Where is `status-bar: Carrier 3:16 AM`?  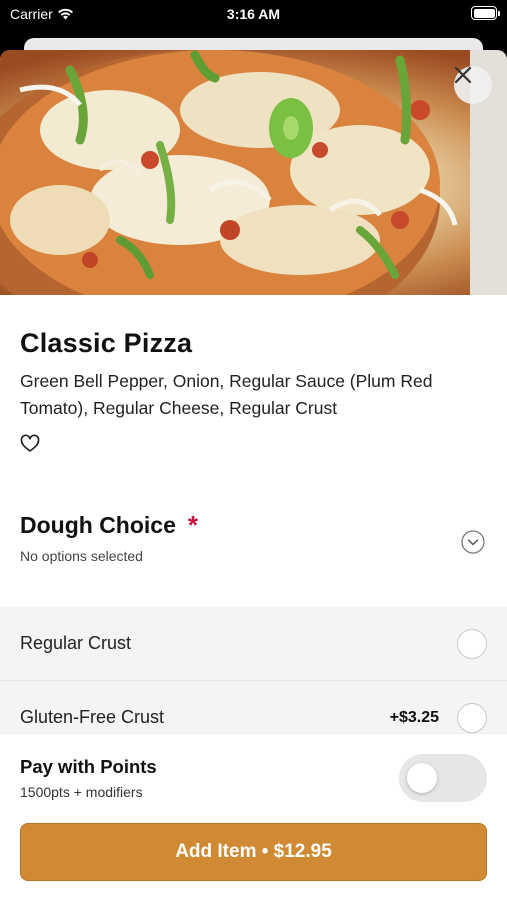 status-bar: Carrier 3:16 AM is located at coordinates (253, 15).